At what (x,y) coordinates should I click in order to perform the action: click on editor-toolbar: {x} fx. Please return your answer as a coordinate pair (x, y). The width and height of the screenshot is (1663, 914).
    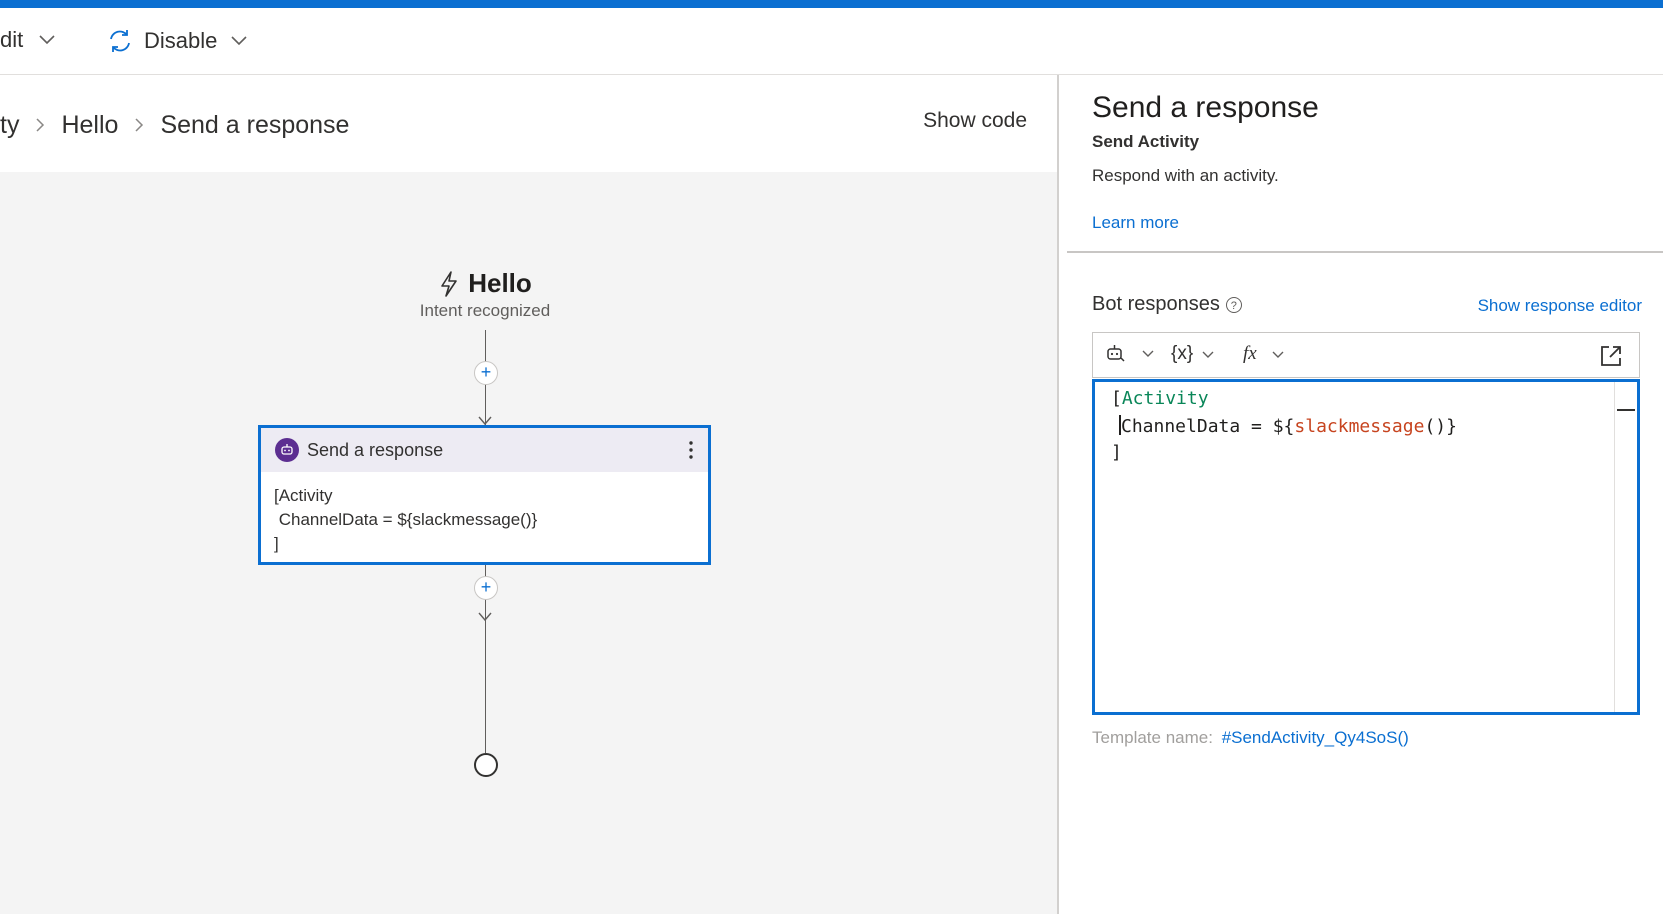
    Looking at the image, I should click on (1366, 355).